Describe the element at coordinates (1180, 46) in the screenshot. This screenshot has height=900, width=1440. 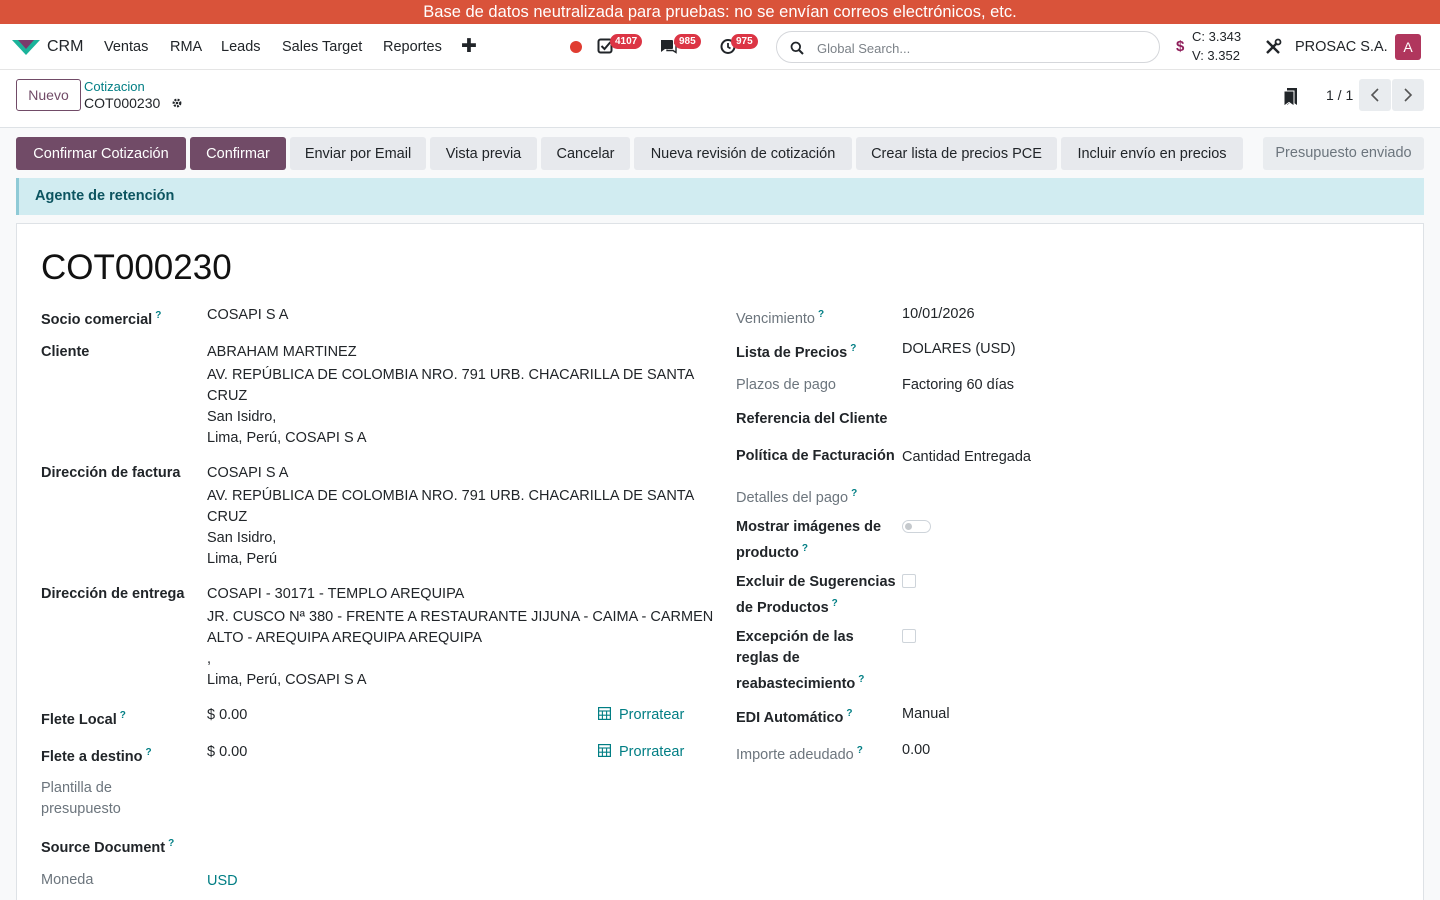
I see `exchange-rate-icon: $` at that location.